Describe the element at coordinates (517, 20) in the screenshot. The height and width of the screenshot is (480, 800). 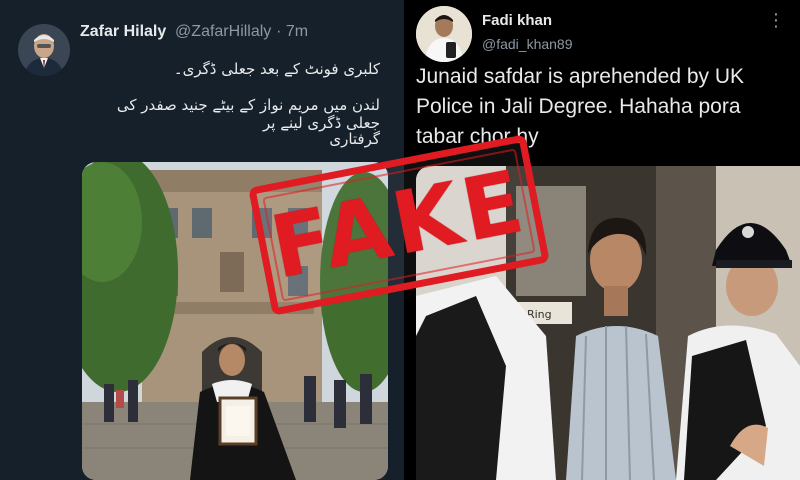
I see `author-name: Fadi khan` at that location.